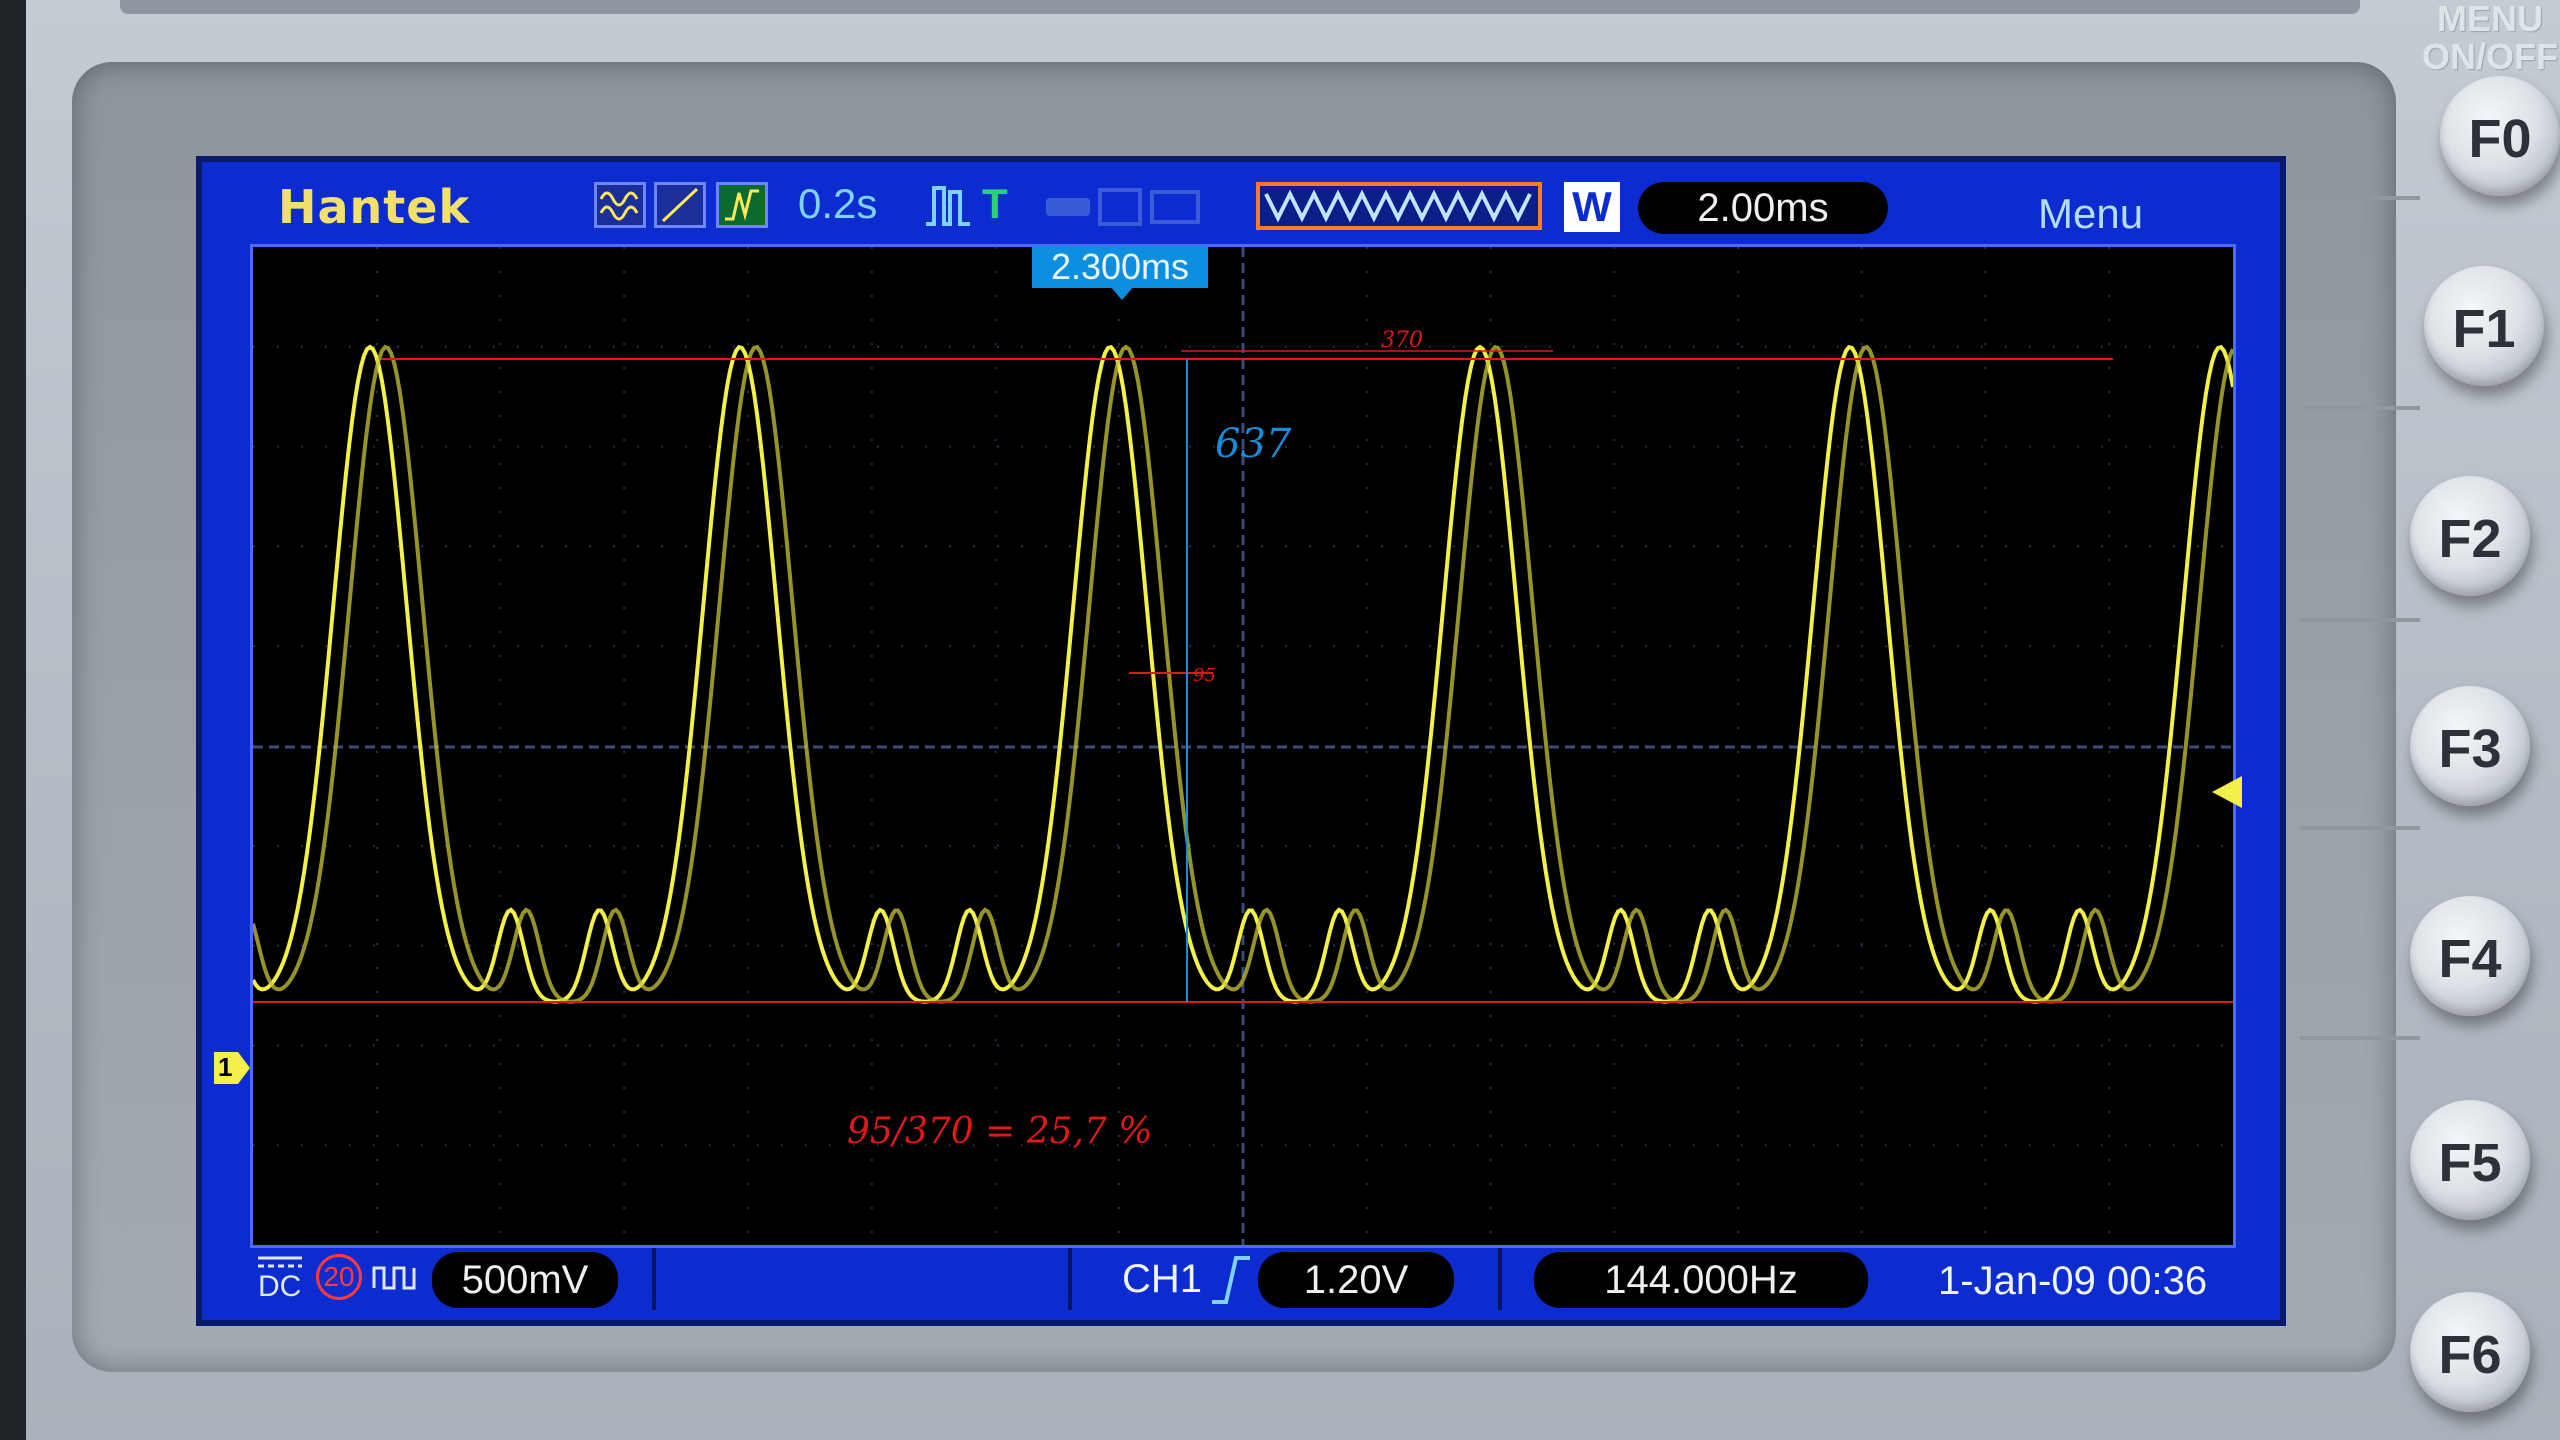  What do you see at coordinates (1162, 1279) in the screenshot?
I see `trigger-channel-label: CH1` at bounding box center [1162, 1279].